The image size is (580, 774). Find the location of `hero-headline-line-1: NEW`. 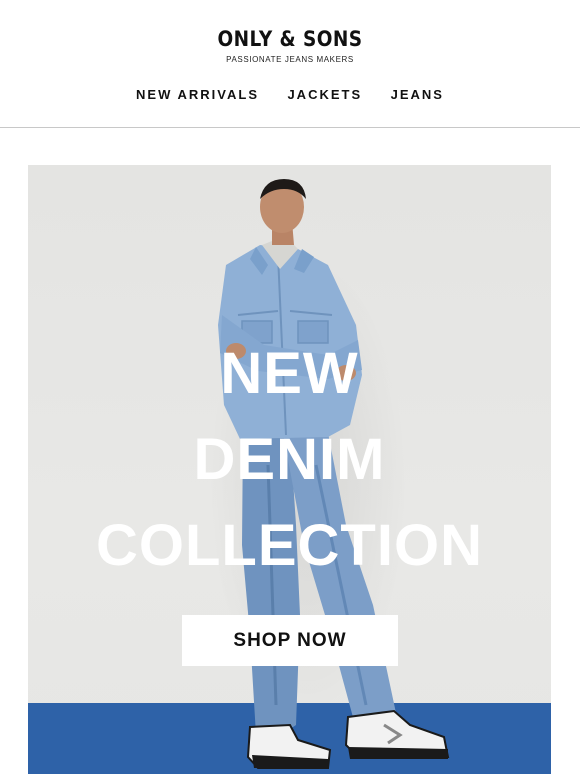

hero-headline-line-1: NEW is located at coordinates (289, 373).